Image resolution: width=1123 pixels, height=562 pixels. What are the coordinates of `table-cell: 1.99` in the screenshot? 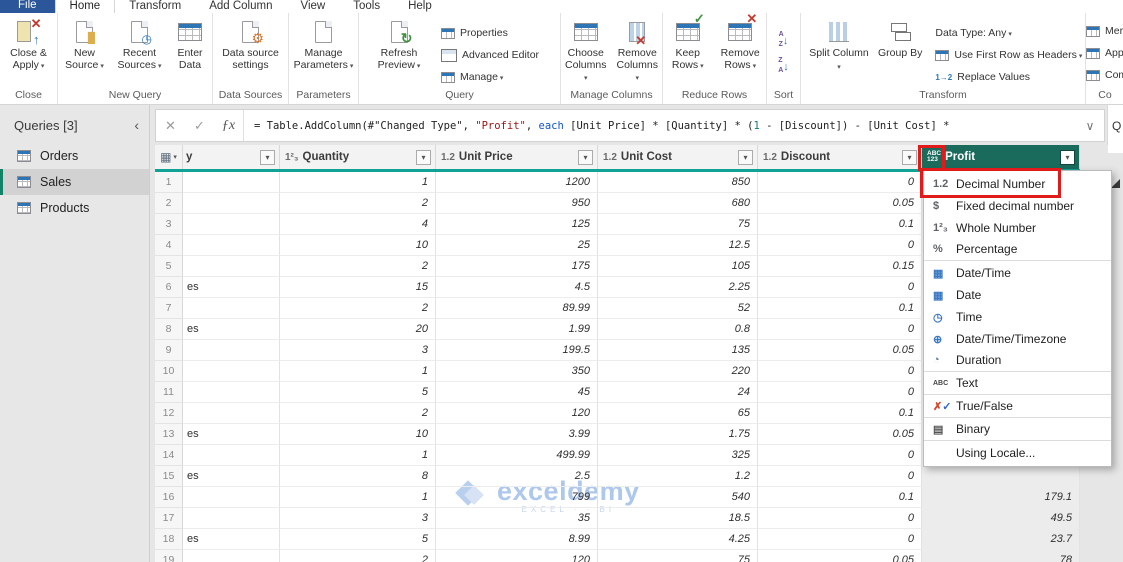 It's located at (517, 329).